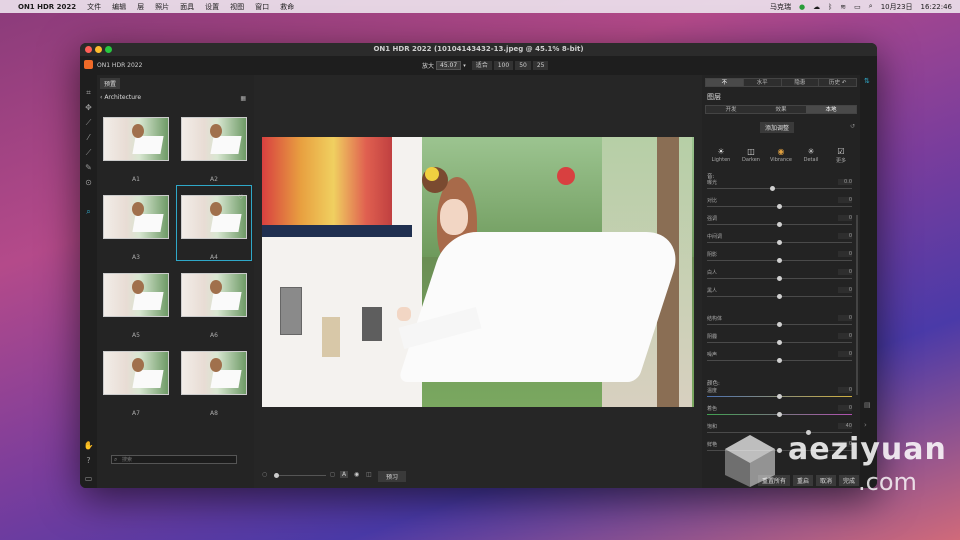 This screenshot has width=960, height=540. What do you see at coordinates (725, 82) in the screenshot?
I see `tab-none: 不` at bounding box center [725, 82].